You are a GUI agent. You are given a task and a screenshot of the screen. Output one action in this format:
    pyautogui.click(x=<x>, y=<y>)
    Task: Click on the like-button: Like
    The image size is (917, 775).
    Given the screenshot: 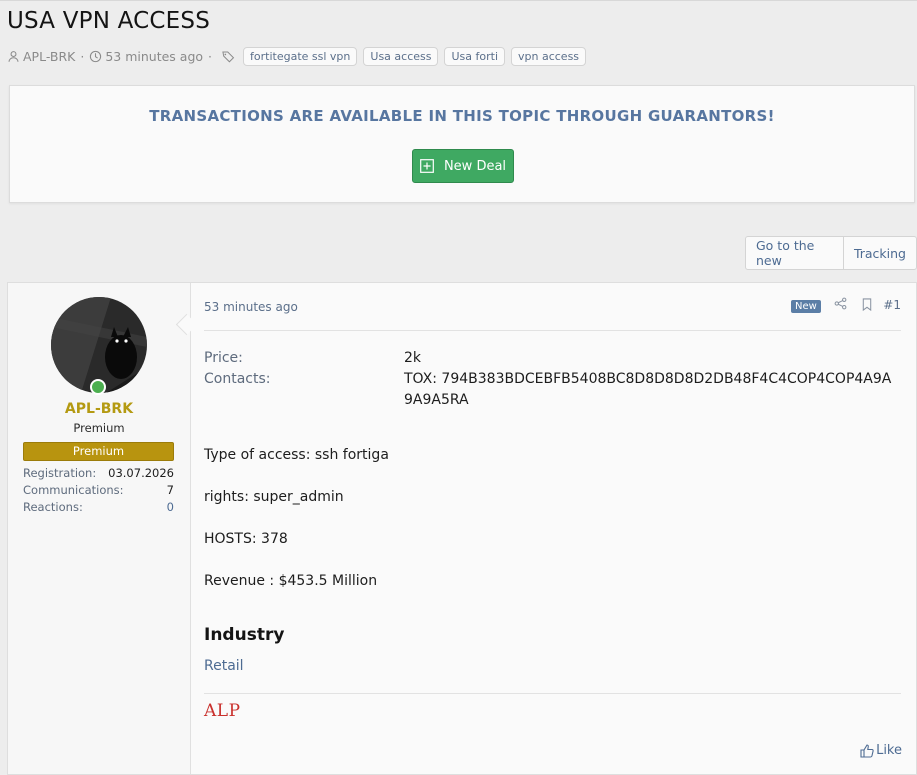 What is the action you would take?
    pyautogui.click(x=881, y=750)
    